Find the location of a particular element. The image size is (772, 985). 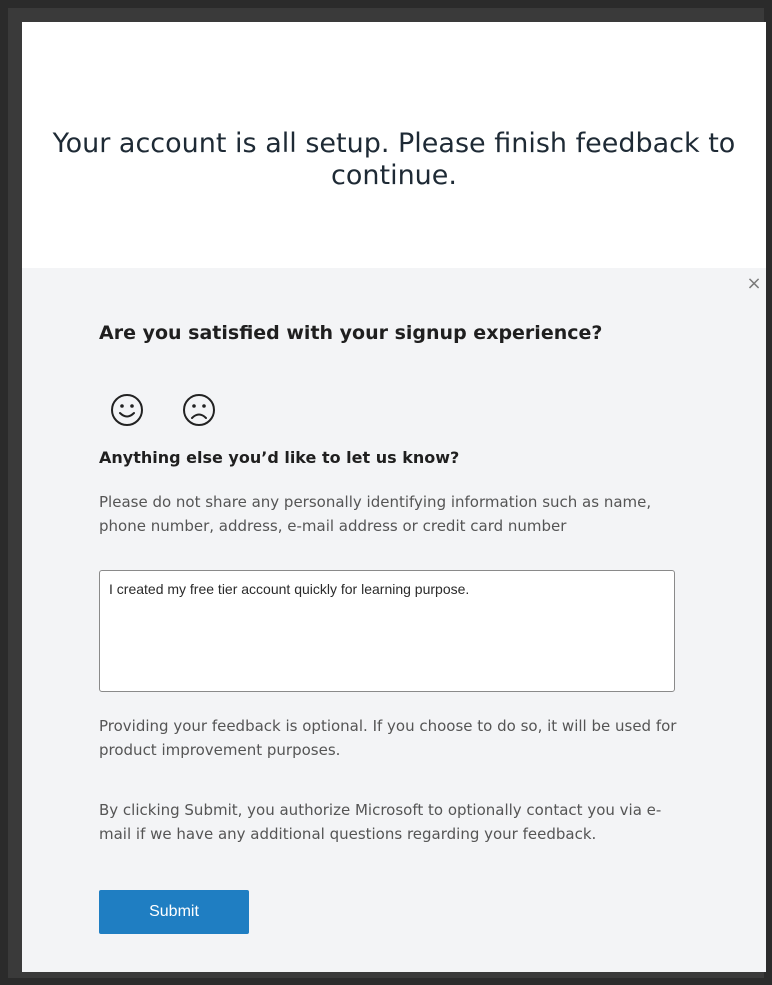

smiley-face-icon is located at coordinates (127, 410).